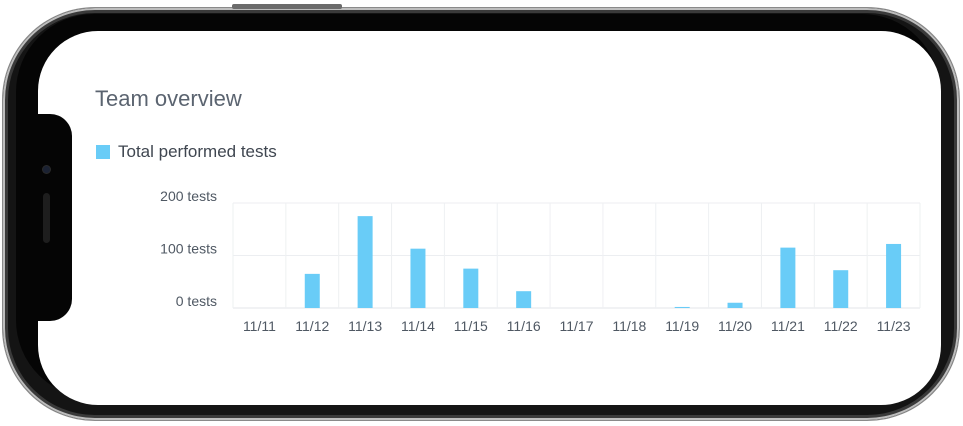 The image size is (963, 426). What do you see at coordinates (188, 196) in the screenshot?
I see `y-tick-label: 200 tests` at bounding box center [188, 196].